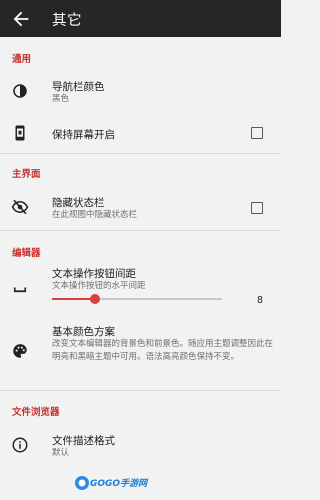 This screenshot has width=320, height=500. Describe the element at coordinates (20, 445) in the screenshot. I see `info-icon` at that location.